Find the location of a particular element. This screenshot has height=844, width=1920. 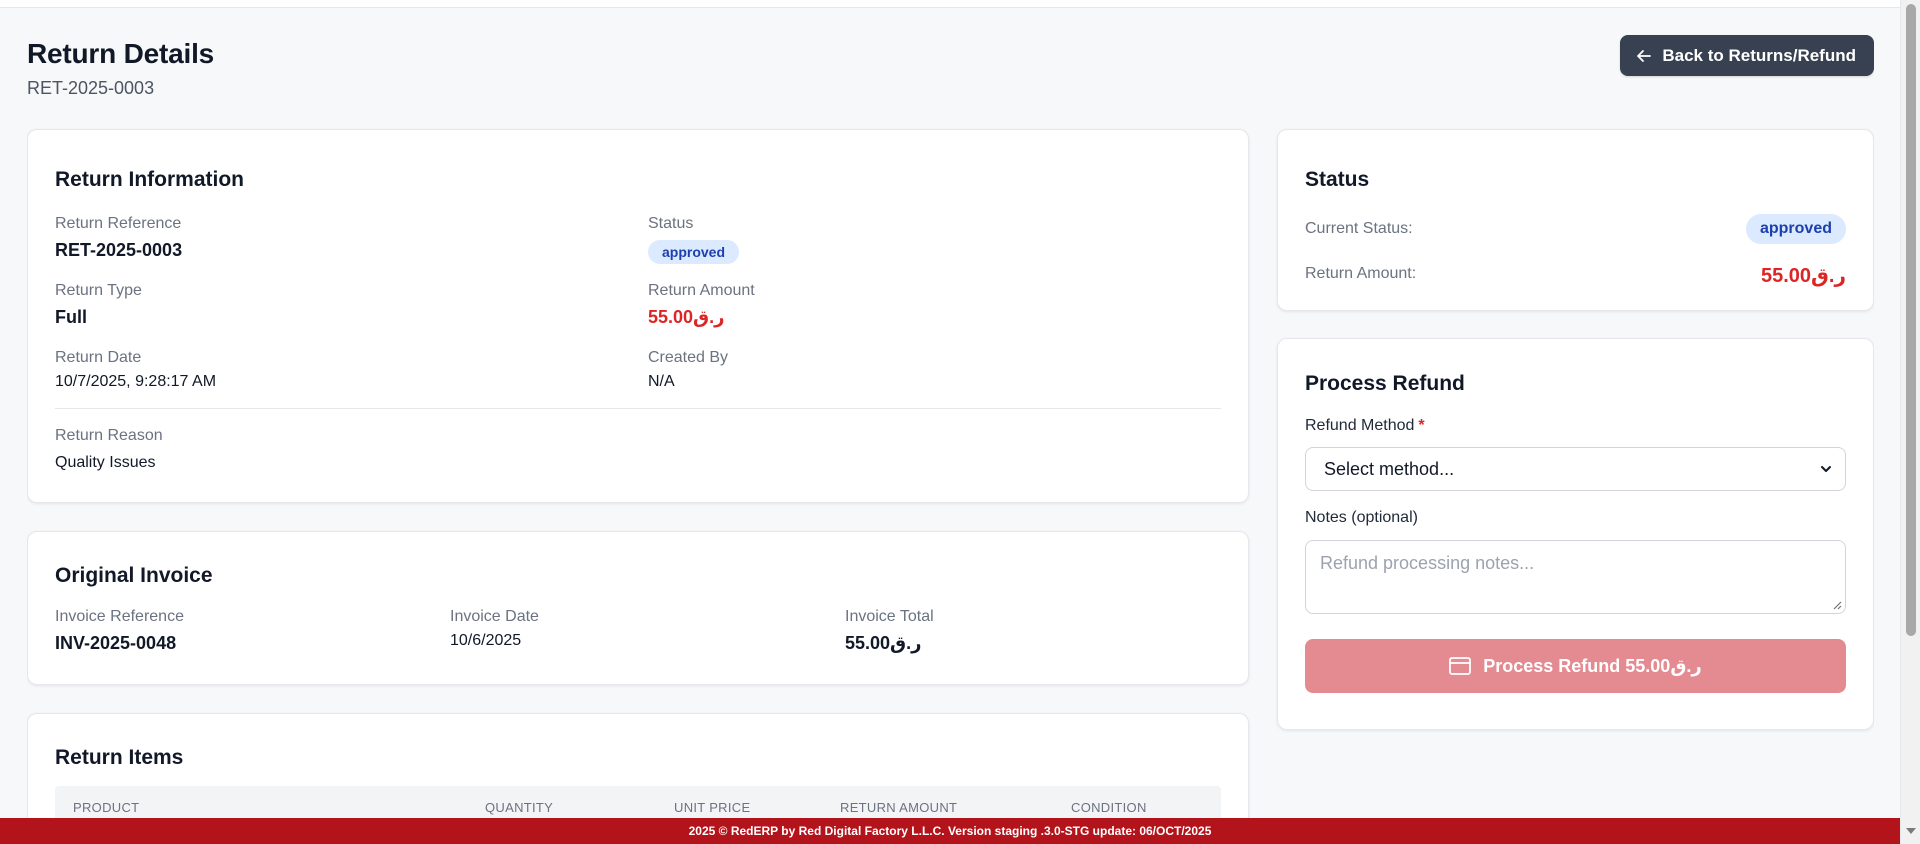

arrow-left-icon is located at coordinates (1644, 55).